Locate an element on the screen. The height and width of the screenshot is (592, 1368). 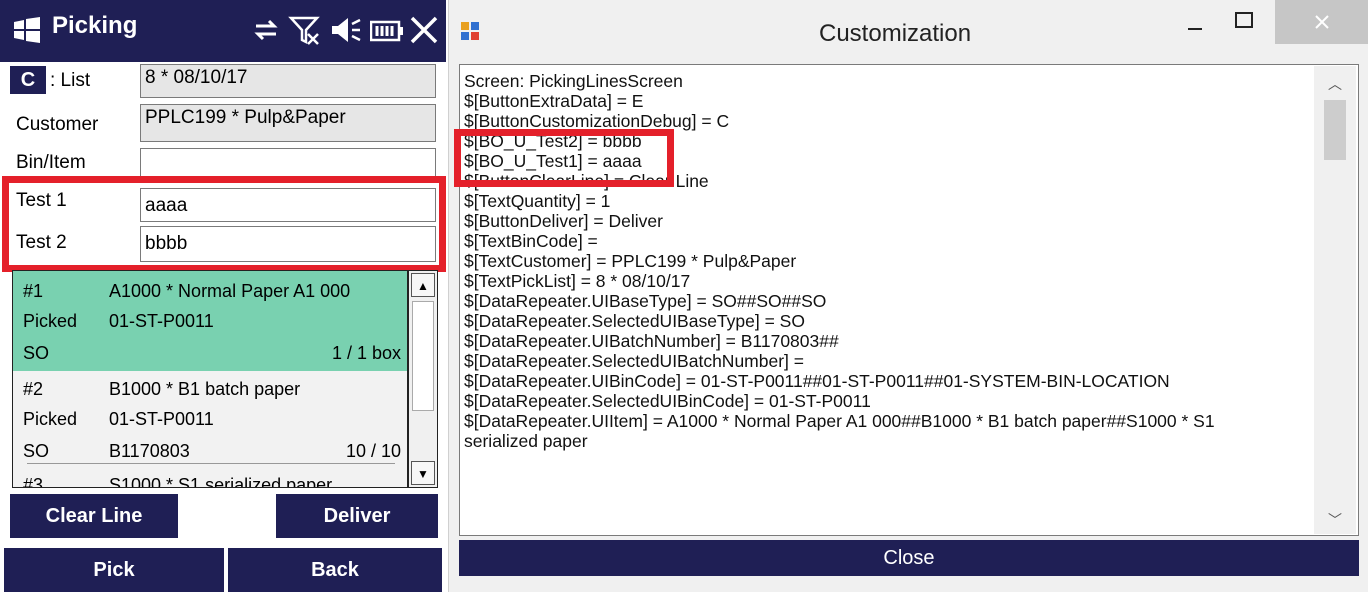
scroll-down-arrow-icon: ▼ is located at coordinates (423, 473).